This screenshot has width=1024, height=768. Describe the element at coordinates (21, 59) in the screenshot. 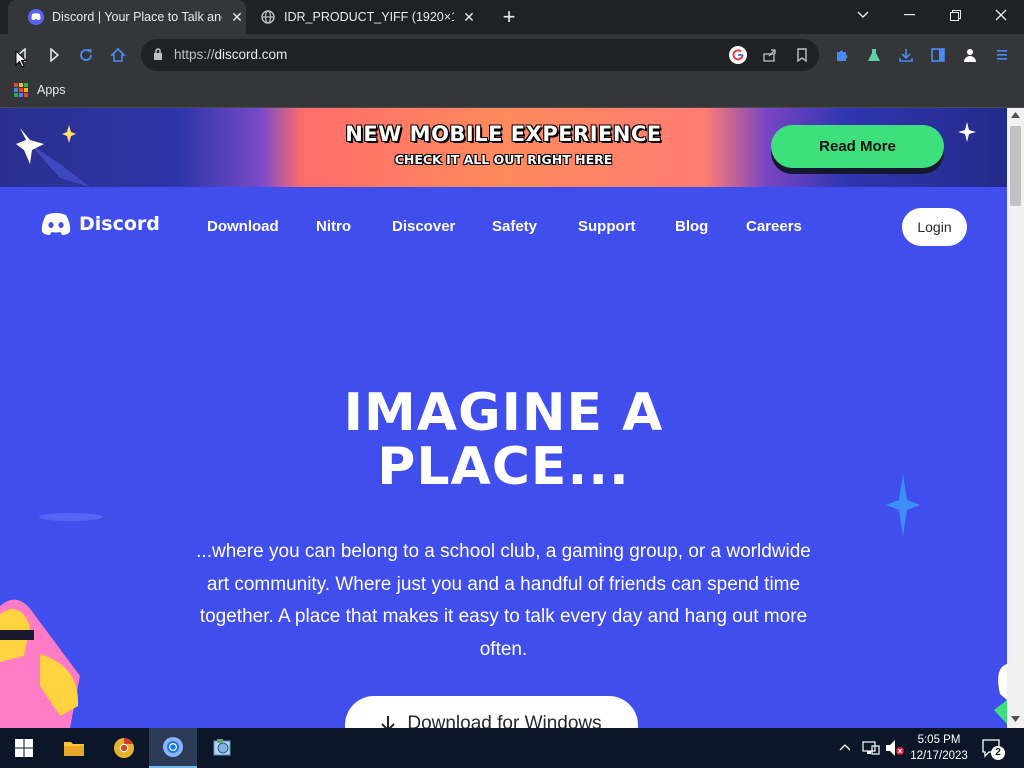

I see `mouse-cursor` at that location.